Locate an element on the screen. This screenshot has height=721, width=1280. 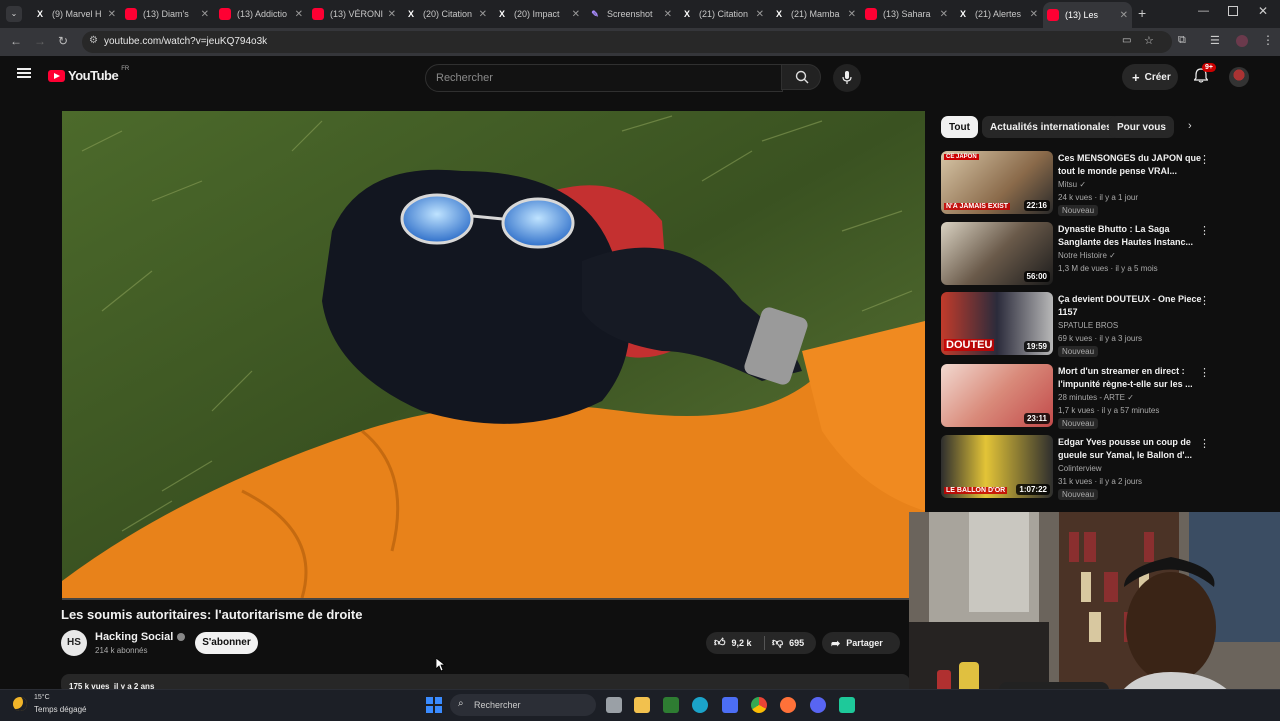
browser-tab: (13) Diam's ✕ is located at coordinates (167, 14).